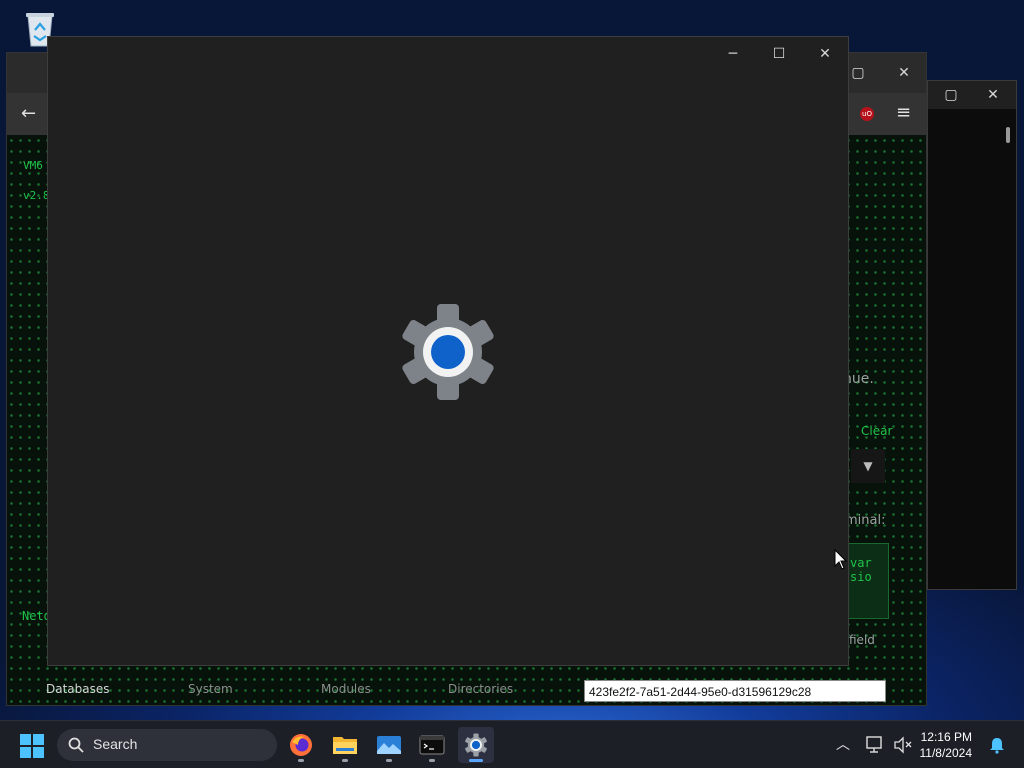 The height and width of the screenshot is (768, 1024). I want to click on dropdown-arrow-icon: ▼, so click(868, 466).